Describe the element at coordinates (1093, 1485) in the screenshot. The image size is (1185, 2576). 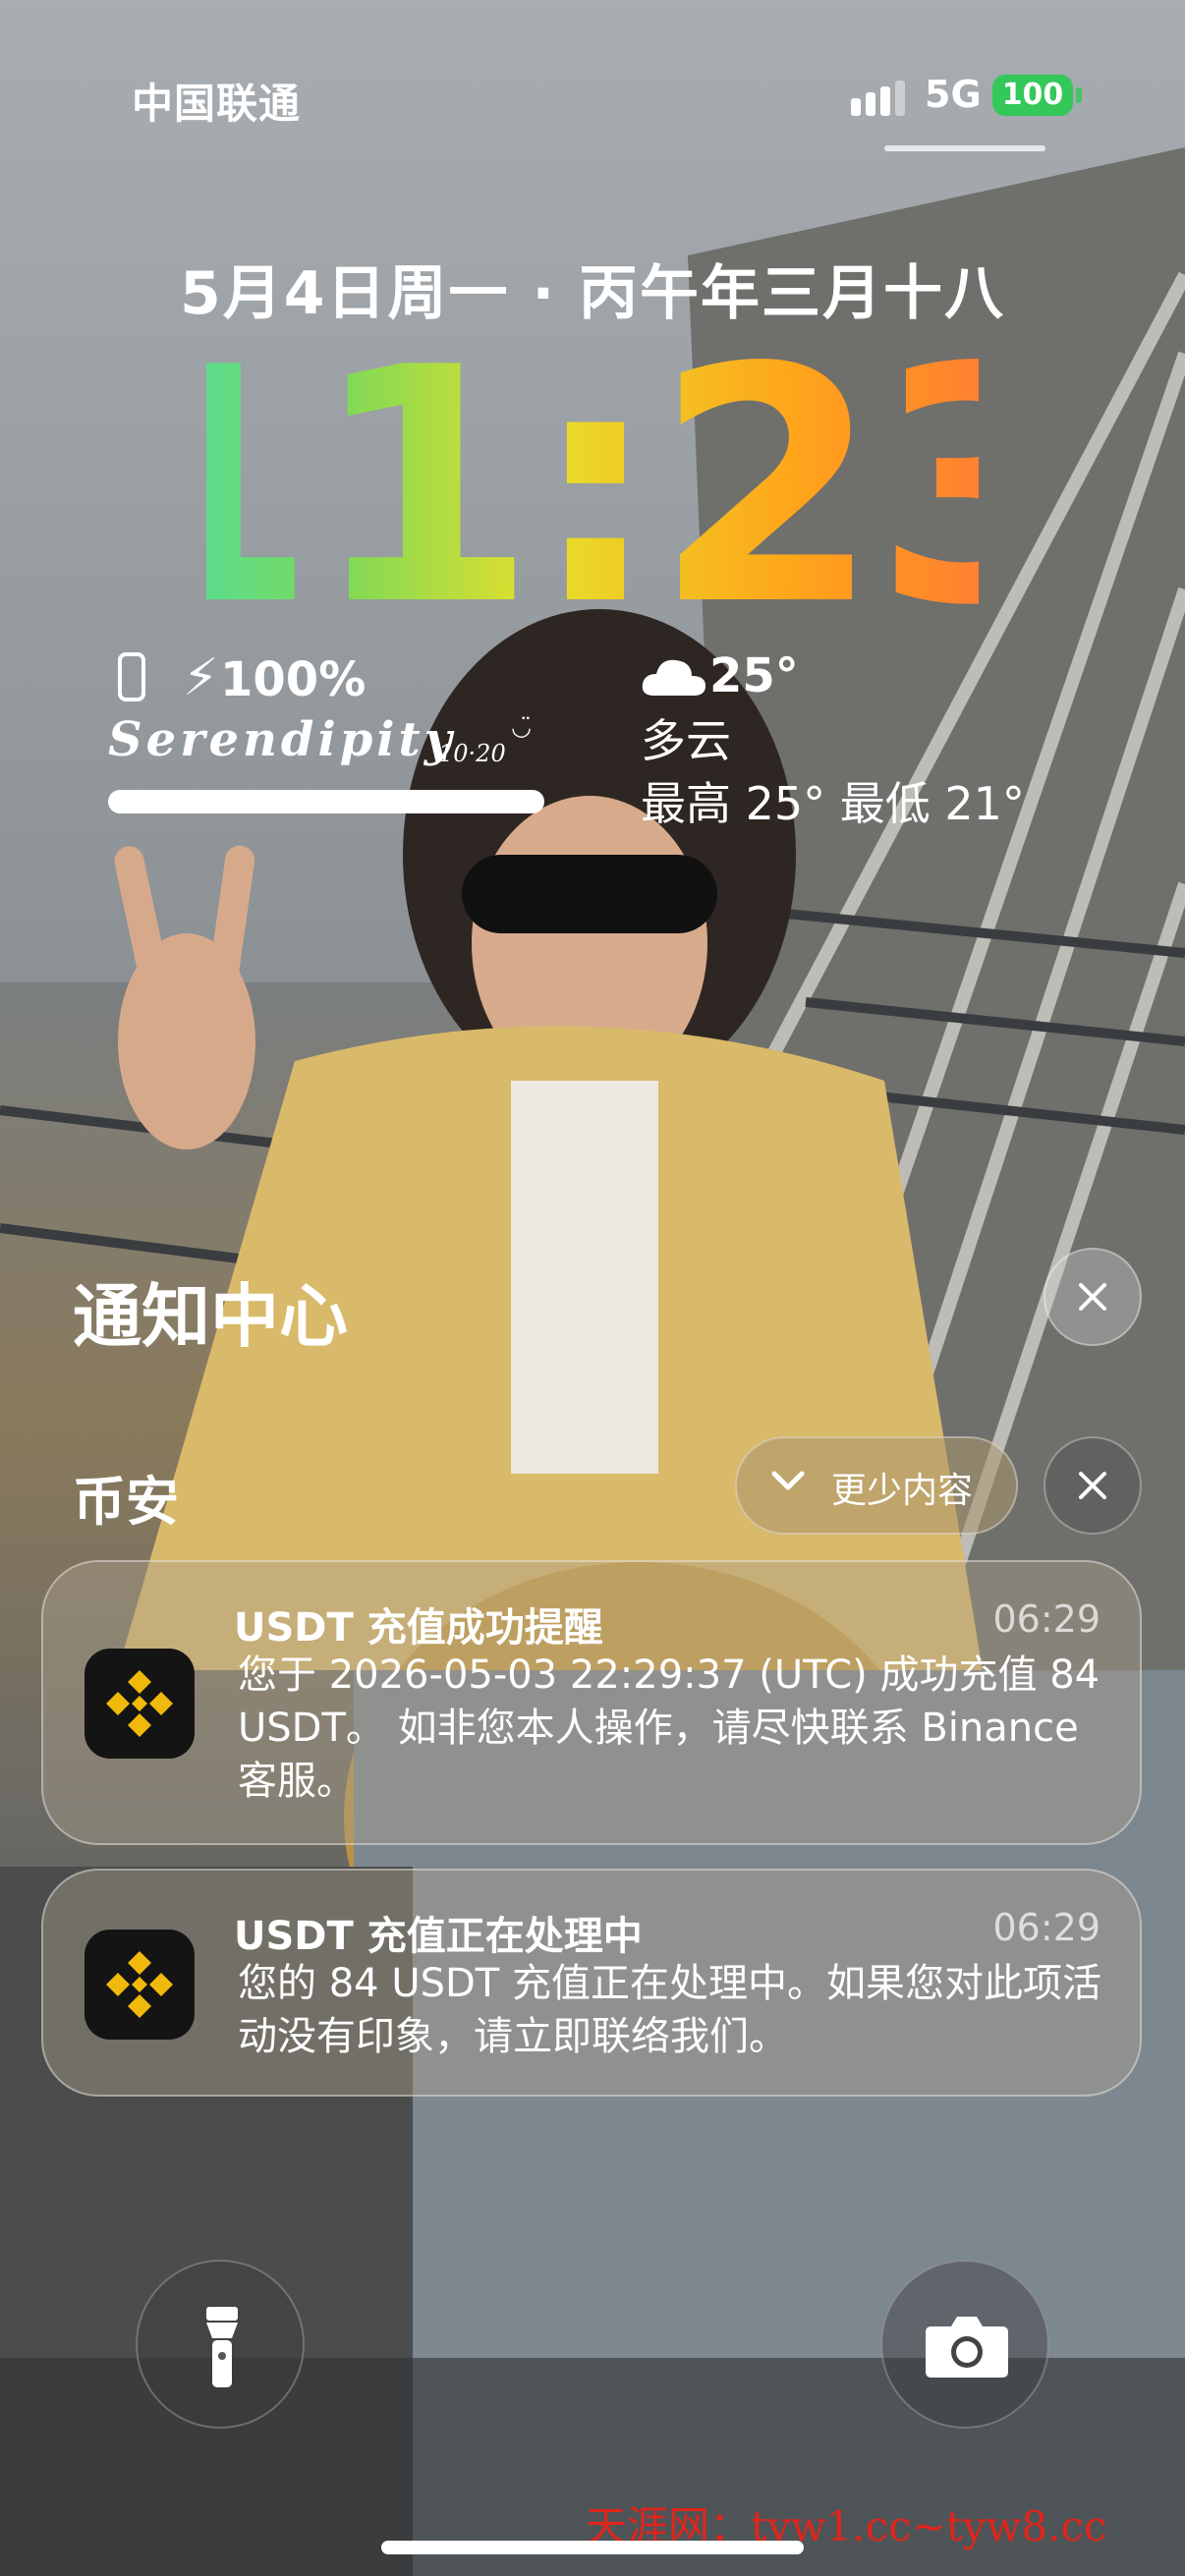
I see `clear-group-button` at that location.